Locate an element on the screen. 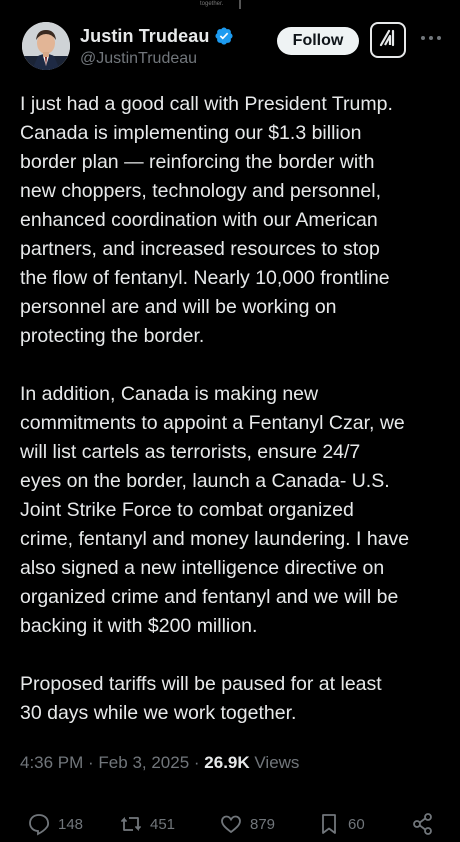 The image size is (460, 842). views-label: Views is located at coordinates (274, 762).